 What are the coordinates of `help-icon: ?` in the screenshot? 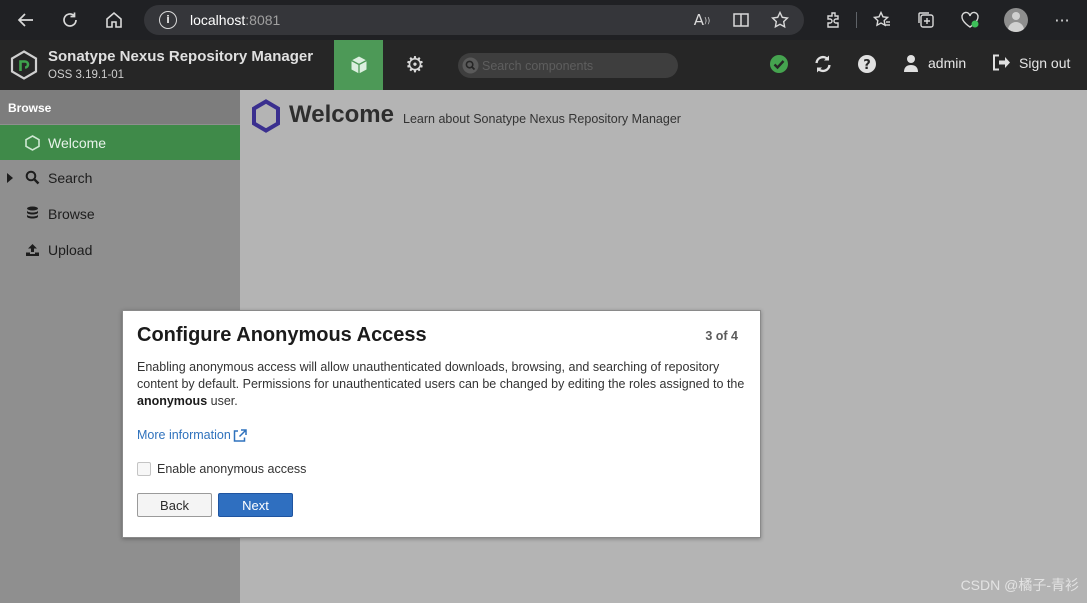 It's located at (867, 64).